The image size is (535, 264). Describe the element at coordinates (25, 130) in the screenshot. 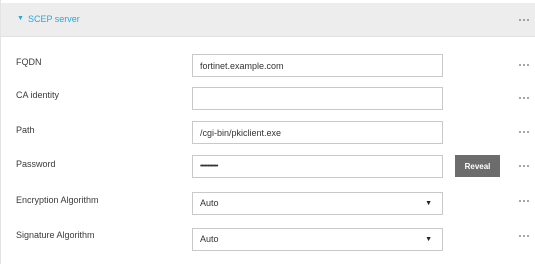

I see `path-label: Path` at that location.